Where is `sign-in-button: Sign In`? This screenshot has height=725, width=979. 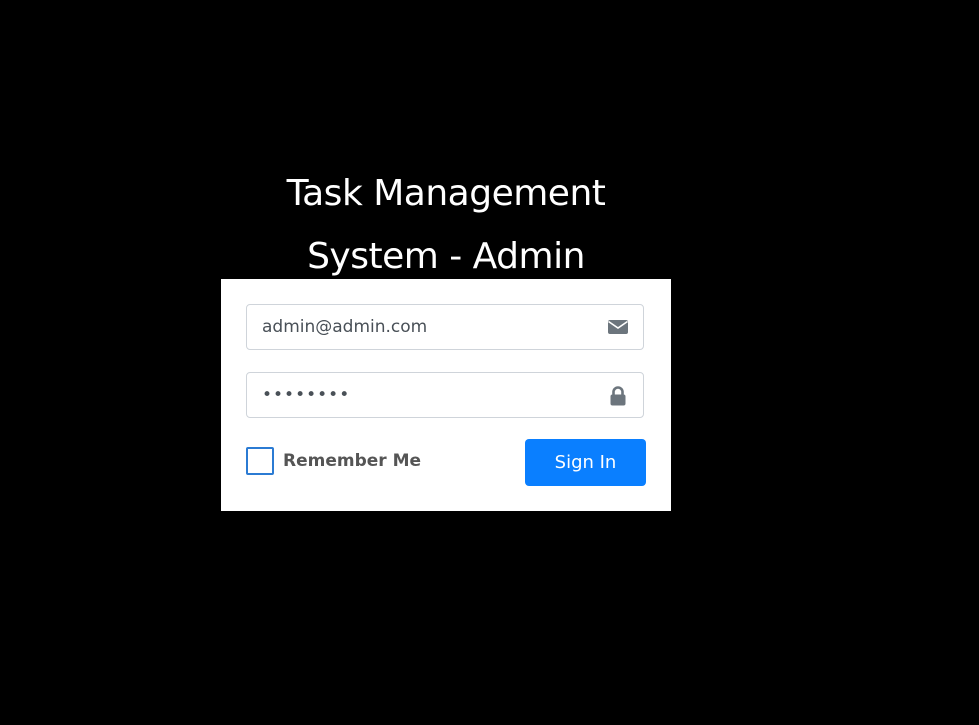 sign-in-button: Sign In is located at coordinates (585, 462).